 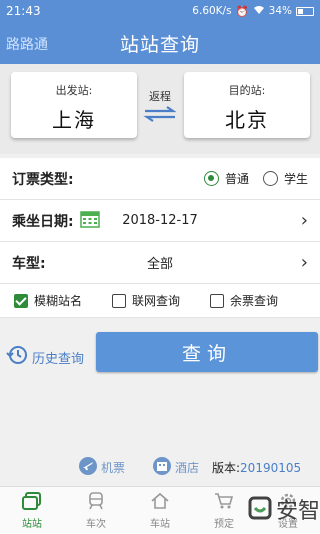 I want to click on query-options: 模糊站名 联网查询 余票查询, so click(x=160, y=301).